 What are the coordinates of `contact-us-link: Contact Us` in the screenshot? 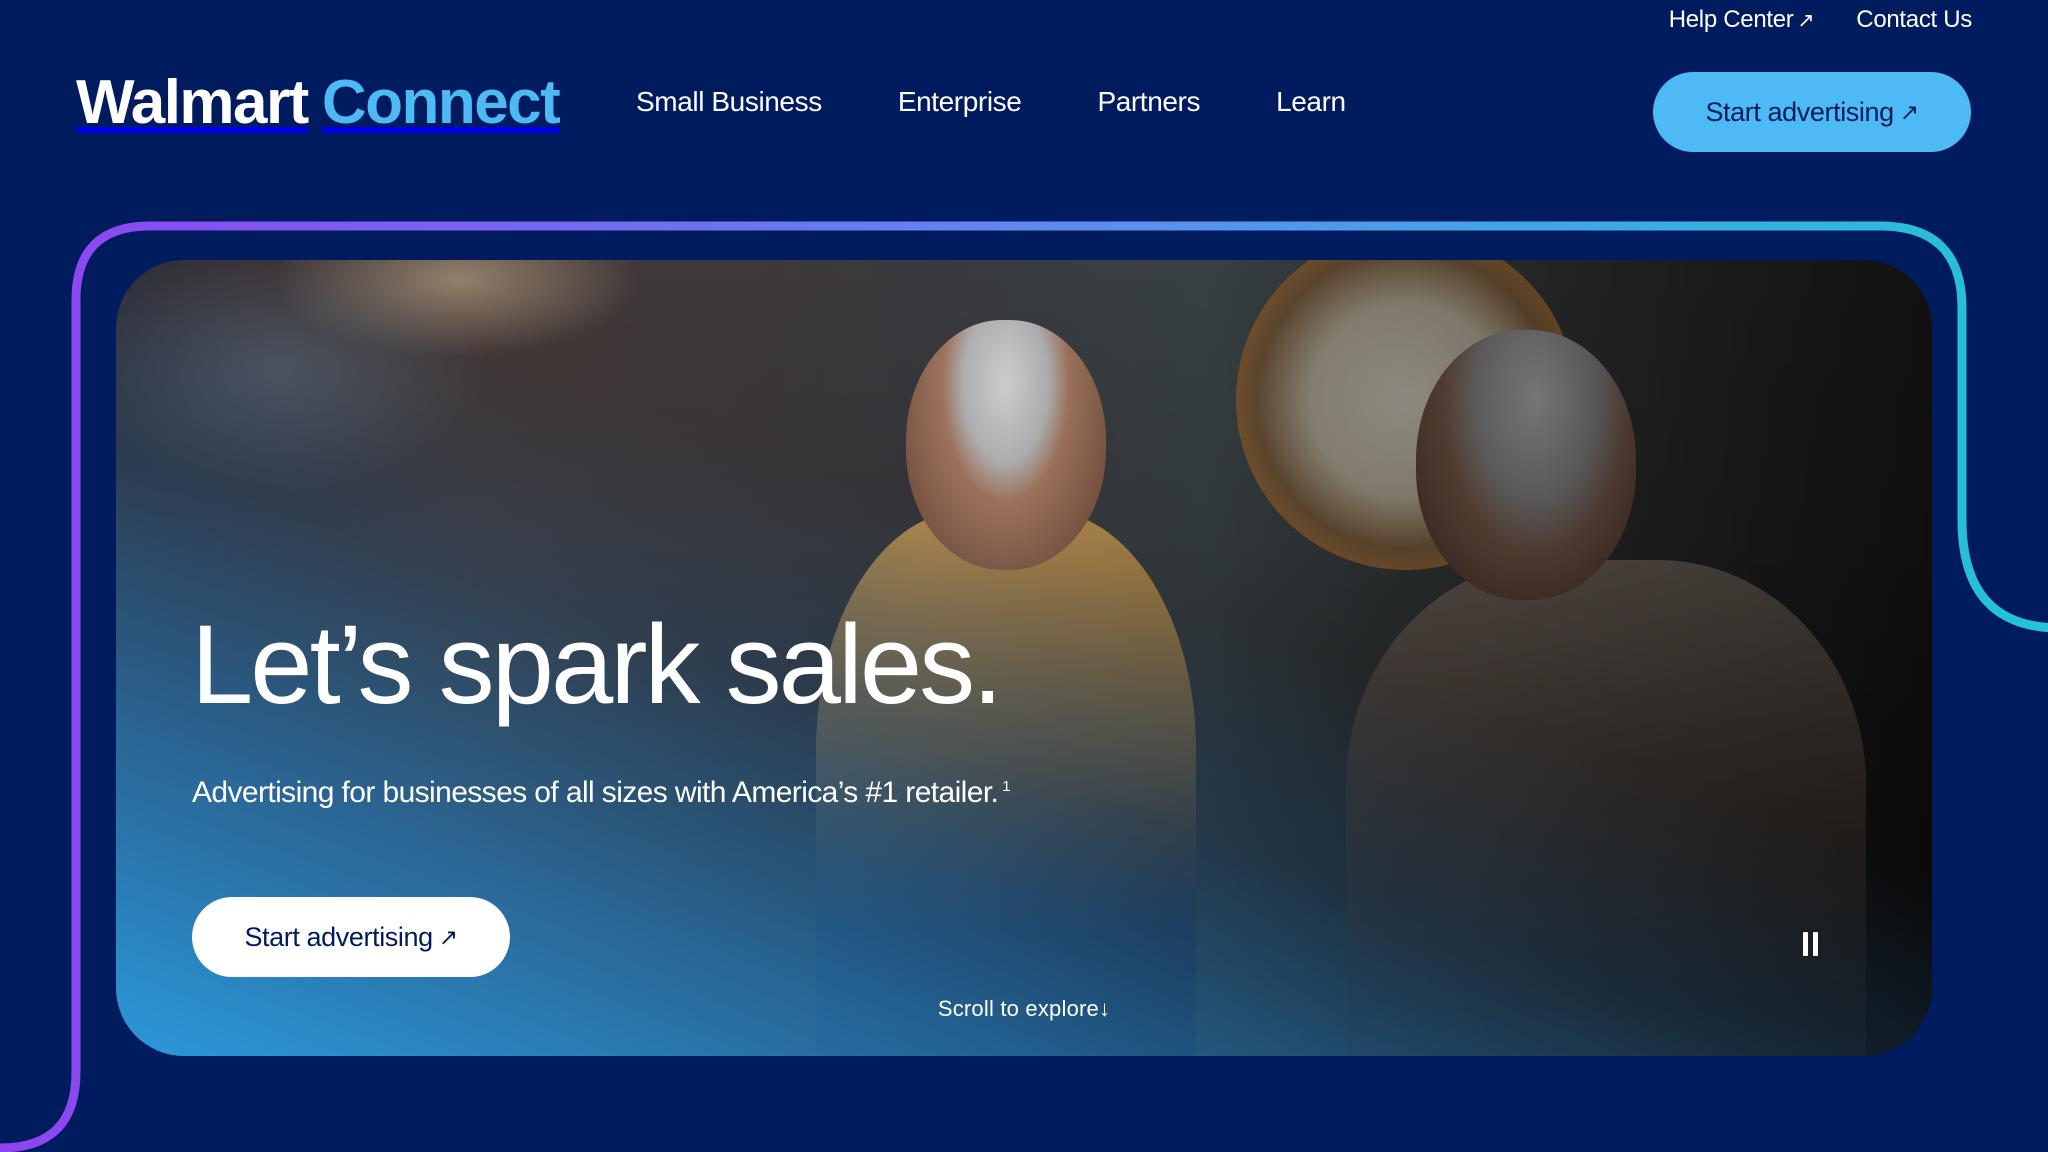 It's located at (1914, 20).